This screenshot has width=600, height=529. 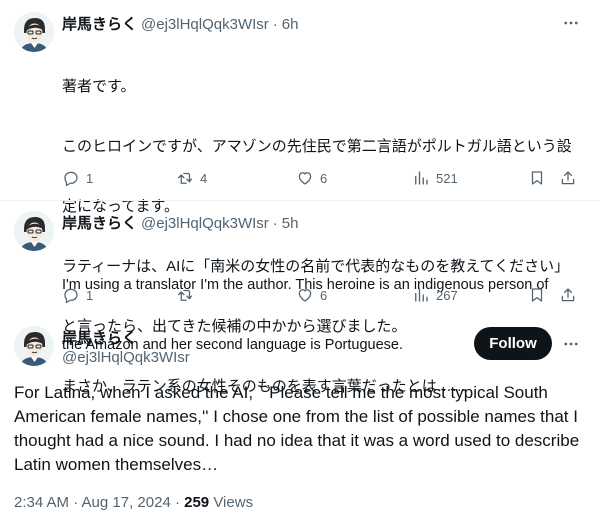 What do you see at coordinates (231, 502) in the screenshot?
I see `views-label: Views` at bounding box center [231, 502].